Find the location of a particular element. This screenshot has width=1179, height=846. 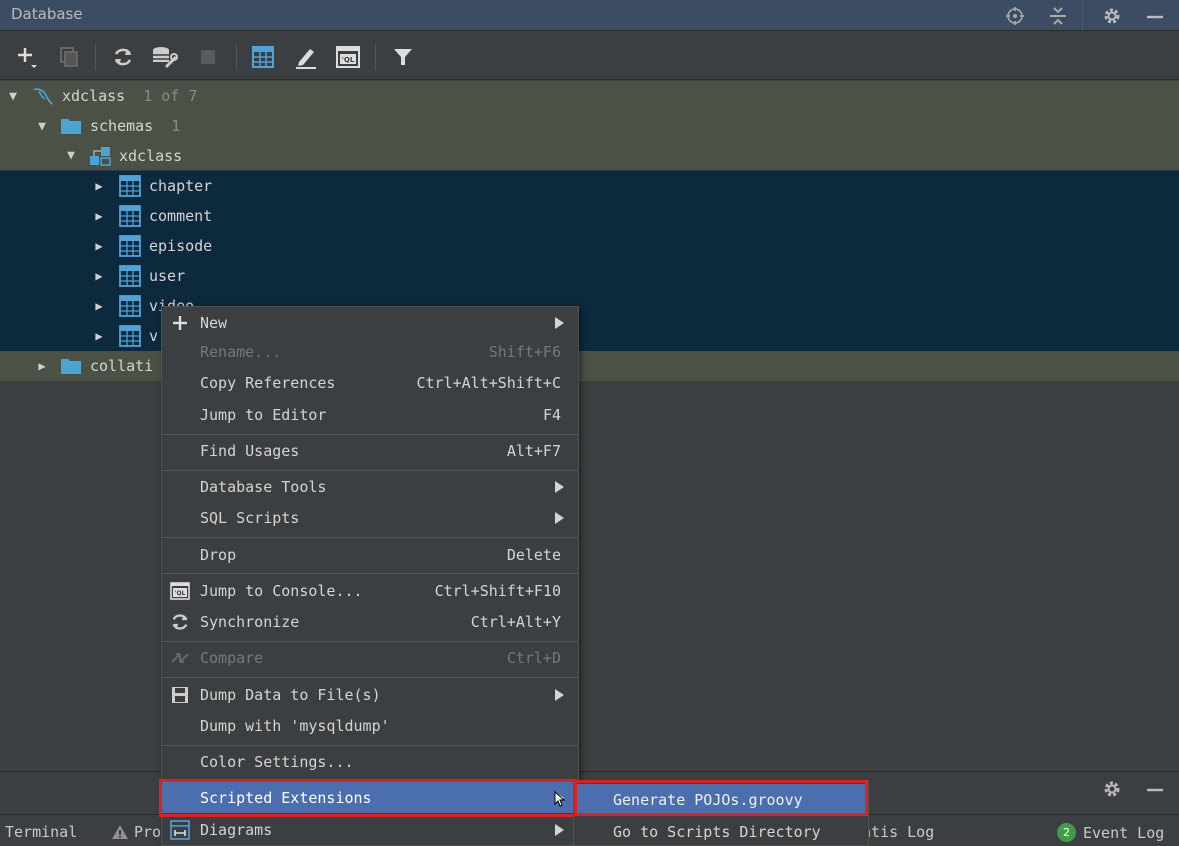

menu-shortcut: Ctrl+Alt+Y is located at coordinates (515, 621).